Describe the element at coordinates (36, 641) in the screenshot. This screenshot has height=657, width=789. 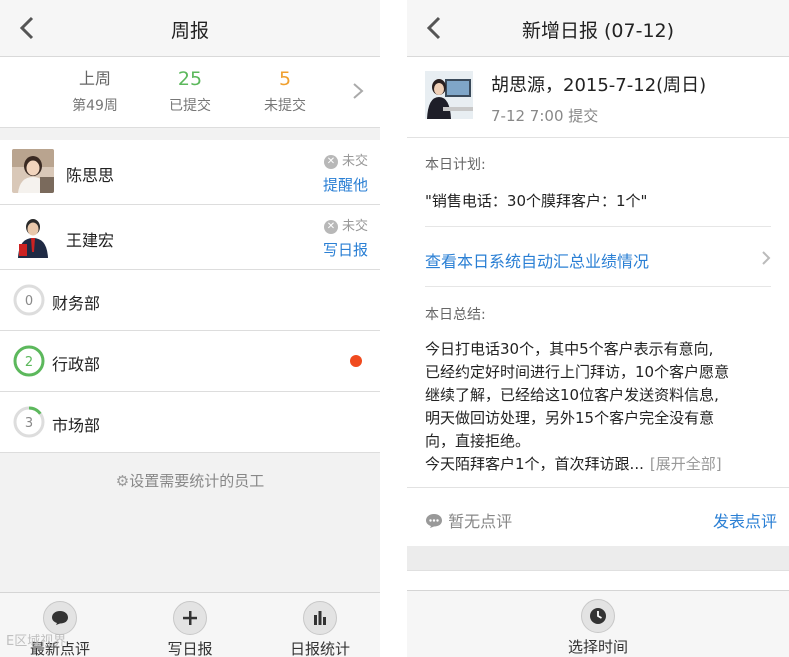
I see `watermark: E区域视界` at that location.